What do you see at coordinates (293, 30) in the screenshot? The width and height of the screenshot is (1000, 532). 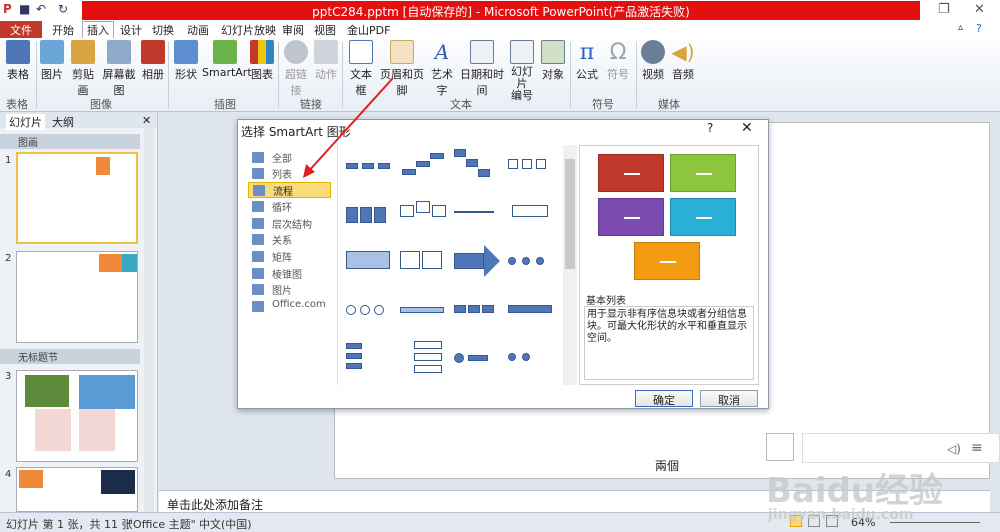 I see `tab-review: 审阅` at bounding box center [293, 30].